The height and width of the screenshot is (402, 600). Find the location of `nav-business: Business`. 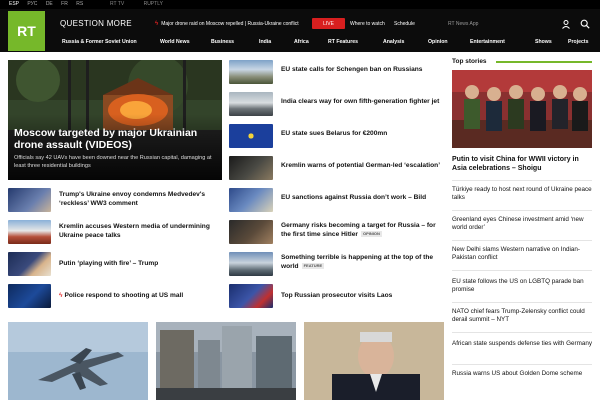

nav-business: Business is located at coordinates (222, 42).